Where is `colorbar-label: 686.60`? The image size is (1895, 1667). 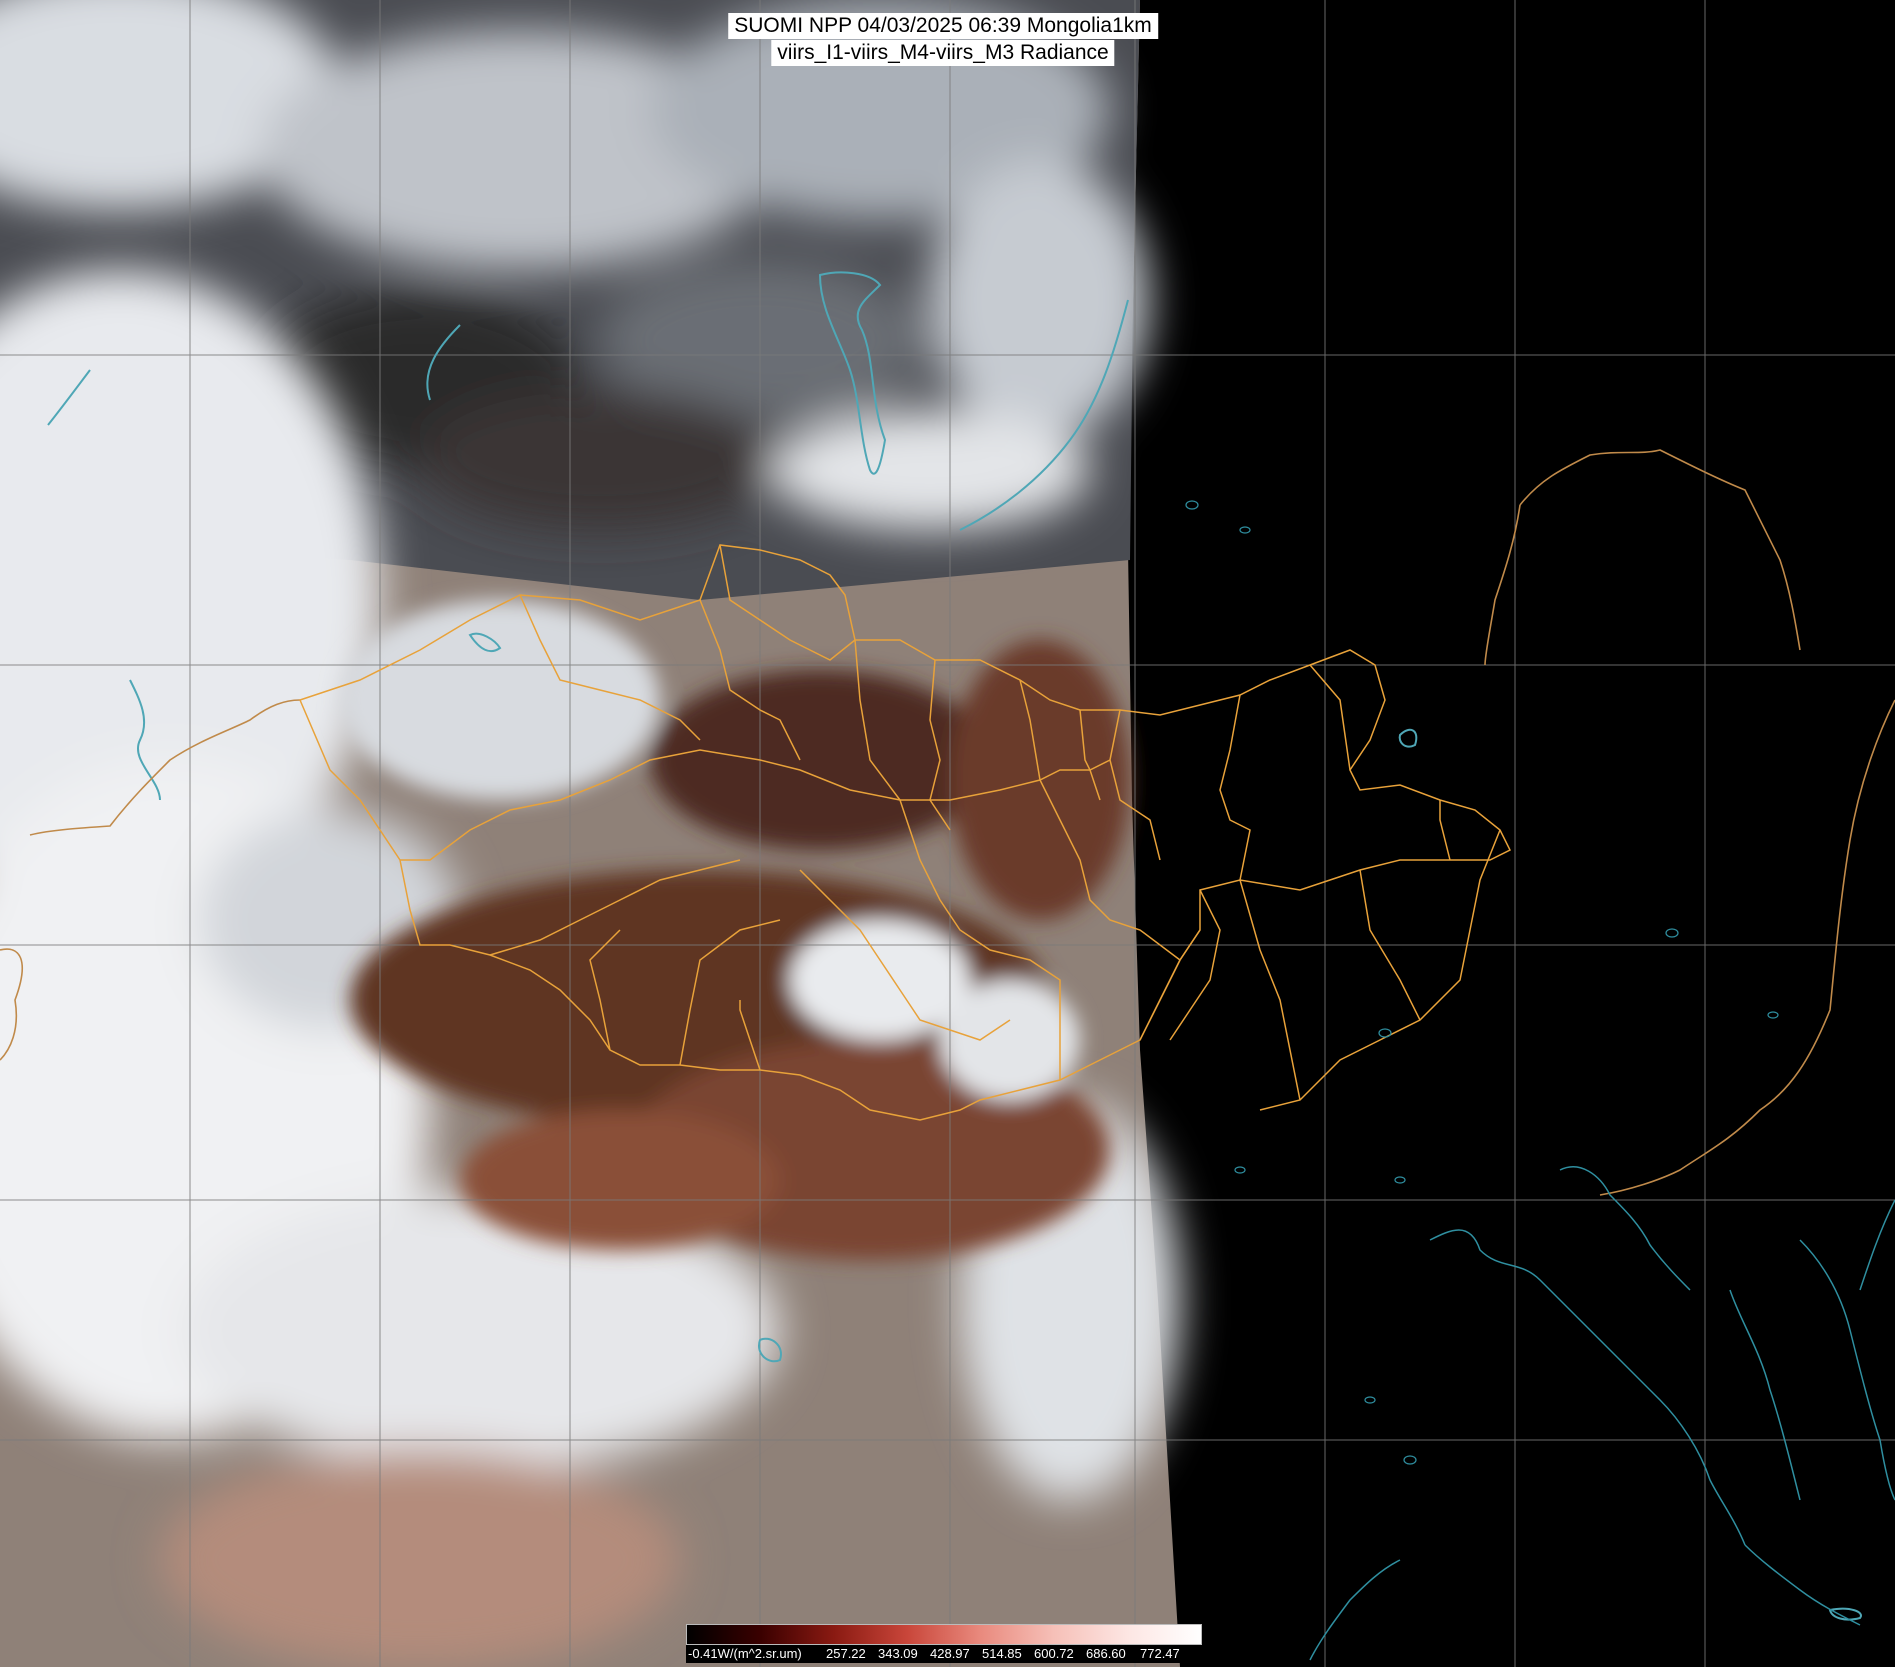
colorbar-label: 686.60 is located at coordinates (1106, 1653).